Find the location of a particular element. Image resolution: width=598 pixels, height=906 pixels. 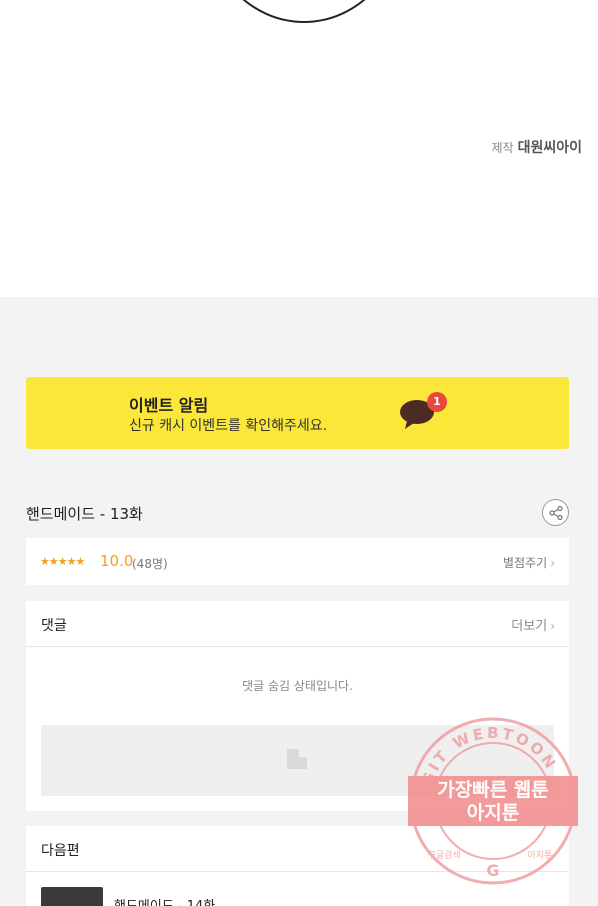

google-g-icon: G is located at coordinates (492, 870).